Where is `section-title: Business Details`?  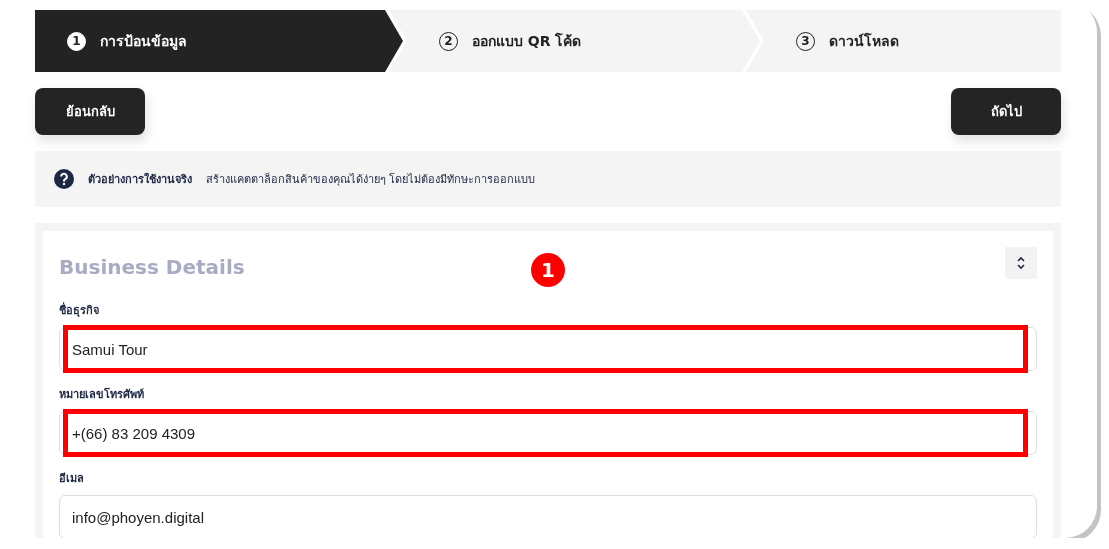 section-title: Business Details is located at coordinates (152, 267).